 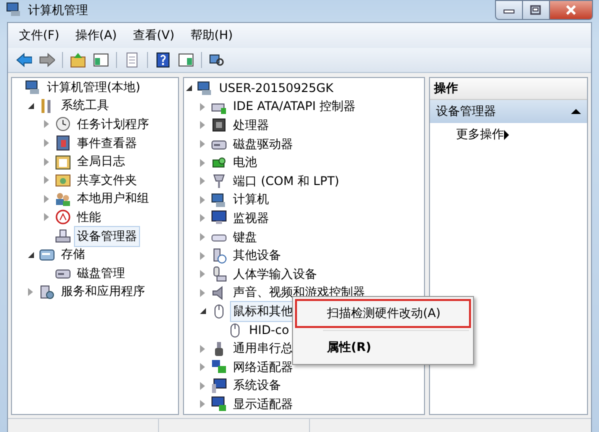 I want to click on menu-item: 查看(V), so click(x=154, y=35).